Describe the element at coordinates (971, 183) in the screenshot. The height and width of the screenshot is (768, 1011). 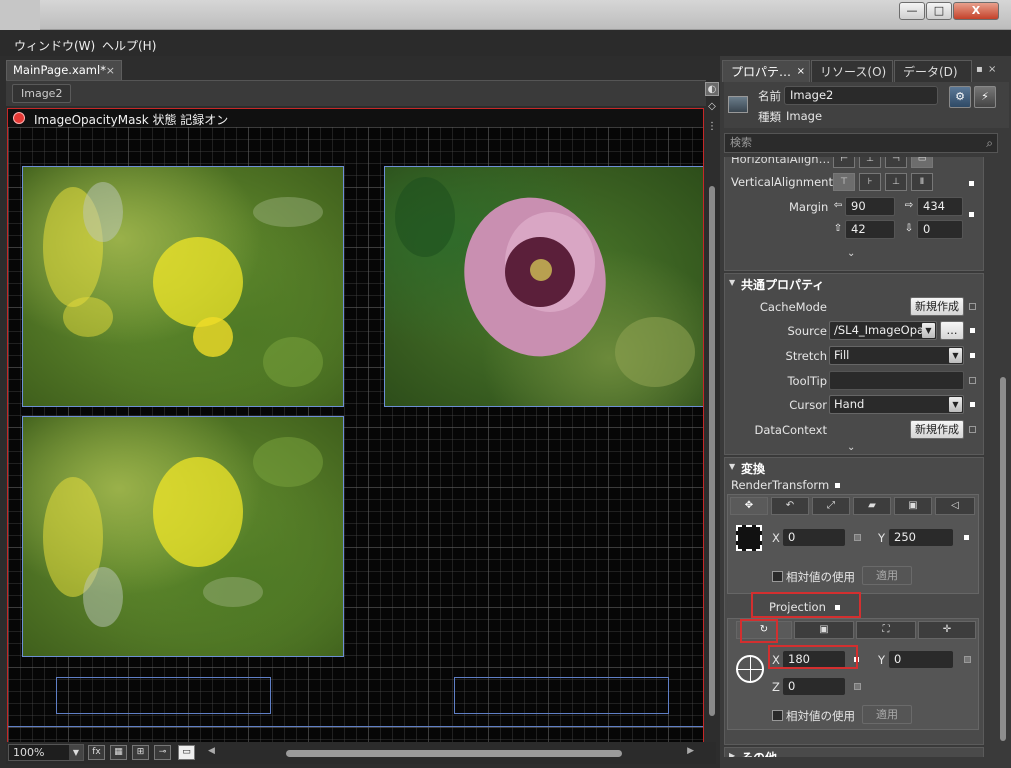
I see `vertical-alignment-marker` at that location.